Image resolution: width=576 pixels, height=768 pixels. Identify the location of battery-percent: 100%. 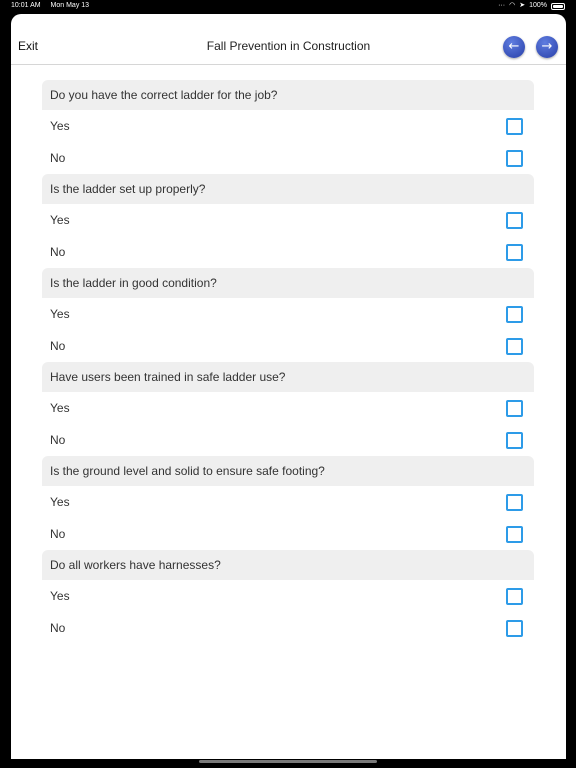
(538, 5).